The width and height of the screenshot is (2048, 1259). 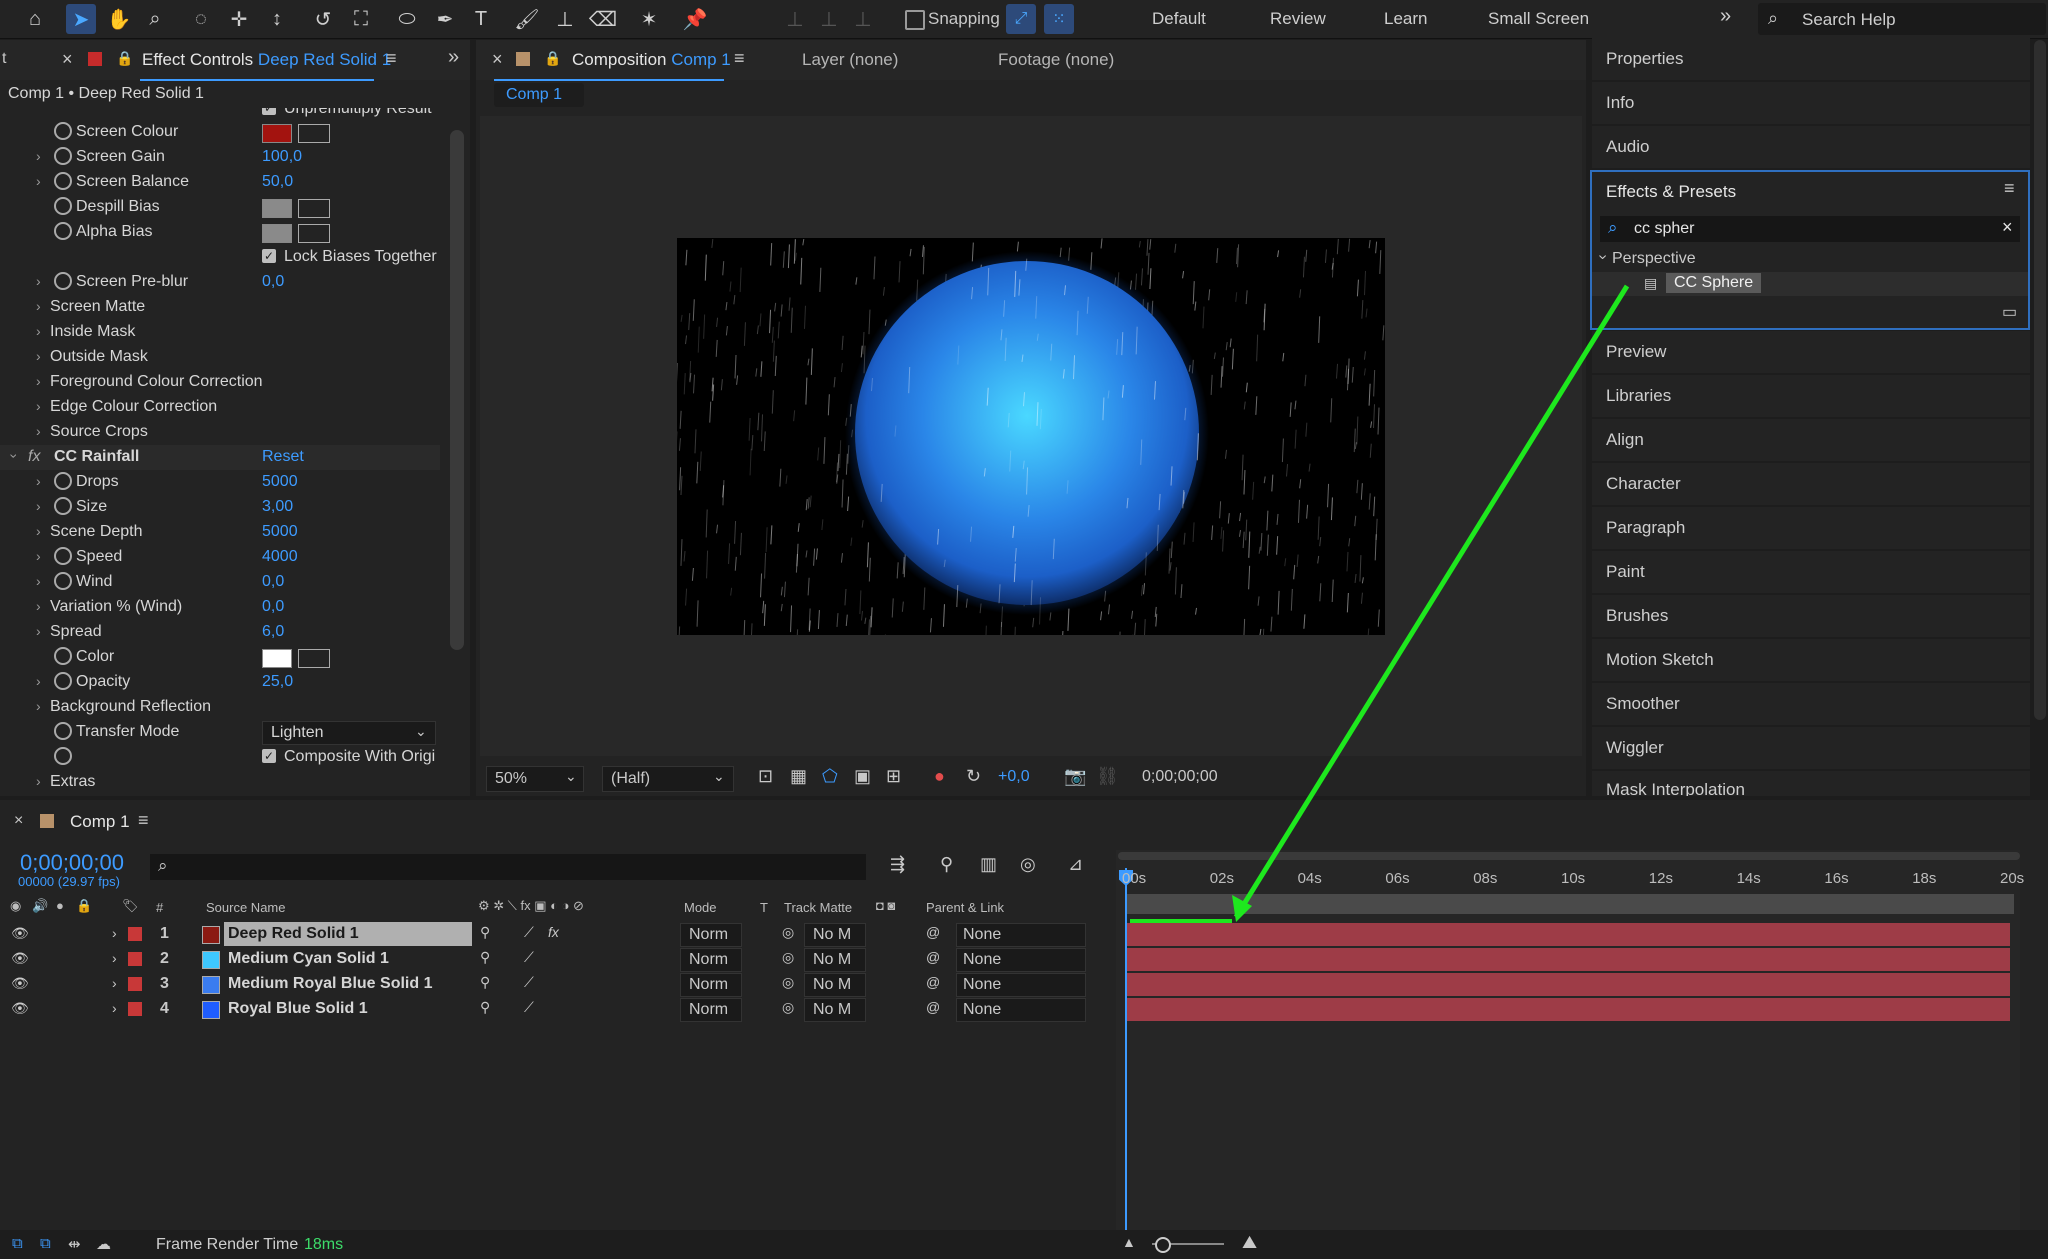 What do you see at coordinates (1811, 616) in the screenshot?
I see `brushes-panel: Brushes` at bounding box center [1811, 616].